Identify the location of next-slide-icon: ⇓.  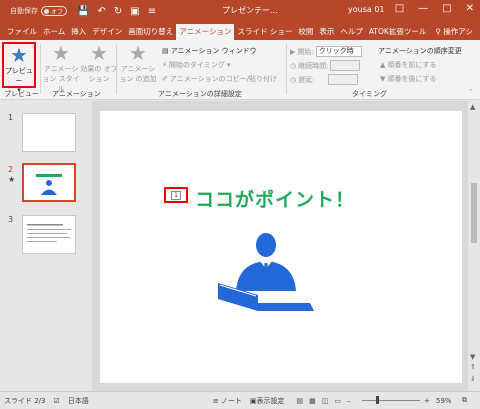
(473, 379).